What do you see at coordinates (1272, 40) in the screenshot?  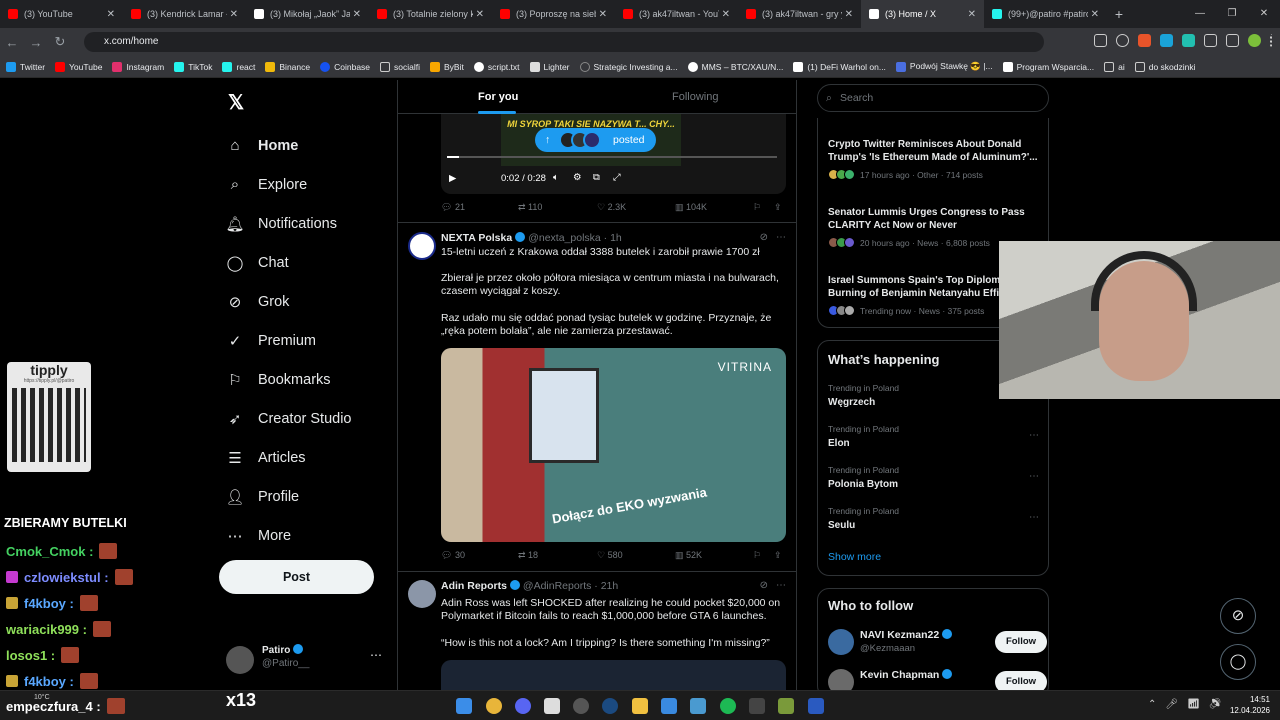 I see `menu-icon` at bounding box center [1272, 40].